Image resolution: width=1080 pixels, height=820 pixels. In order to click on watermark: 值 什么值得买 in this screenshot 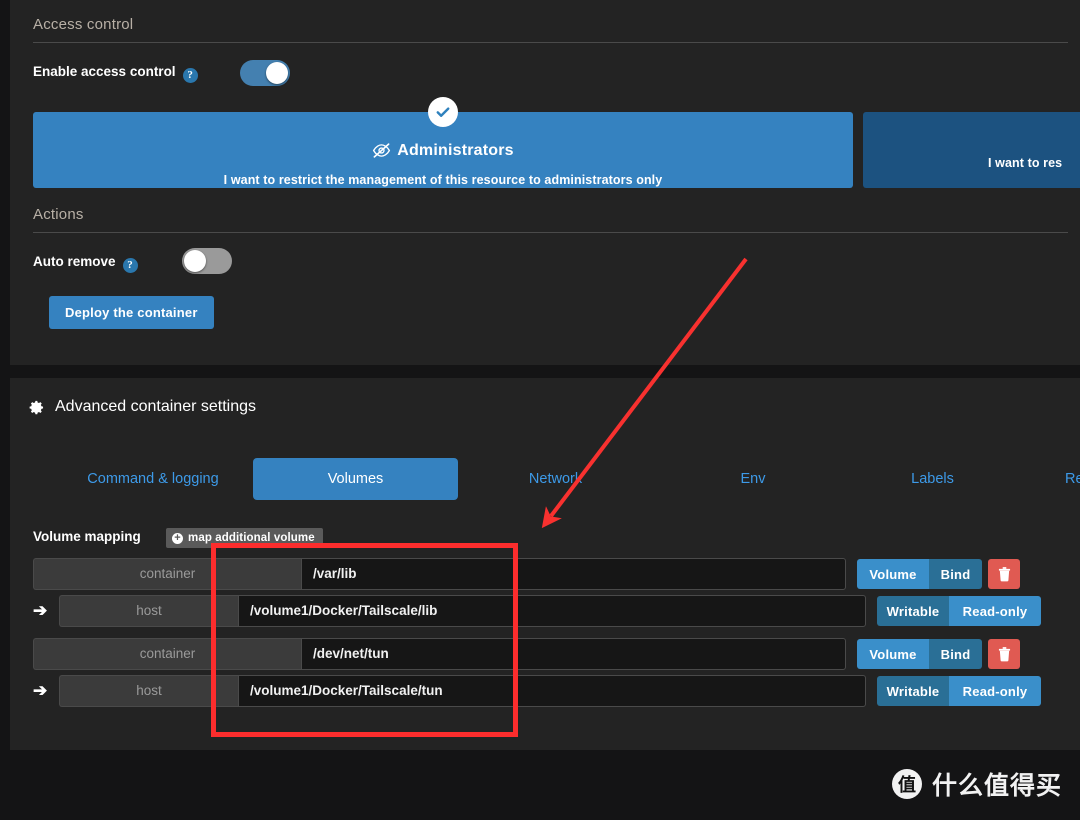, I will do `click(976, 784)`.